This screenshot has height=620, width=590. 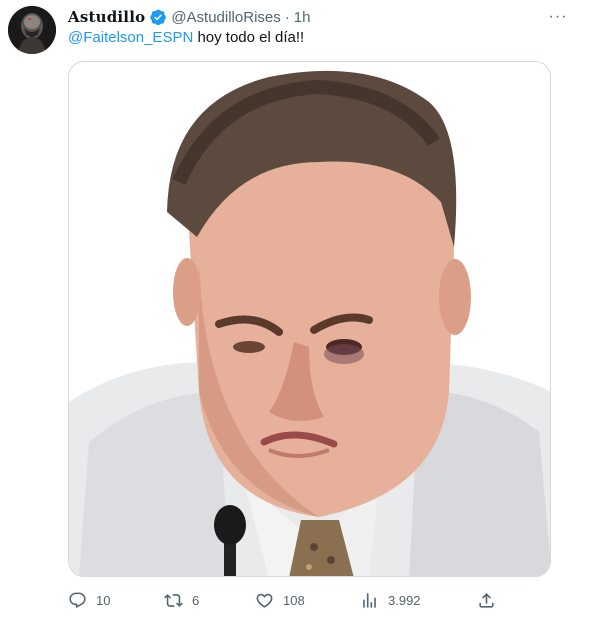 What do you see at coordinates (322, 38) in the screenshot?
I see `tweet-text: @Faitelson_ESPN hoy todo el día!!` at bounding box center [322, 38].